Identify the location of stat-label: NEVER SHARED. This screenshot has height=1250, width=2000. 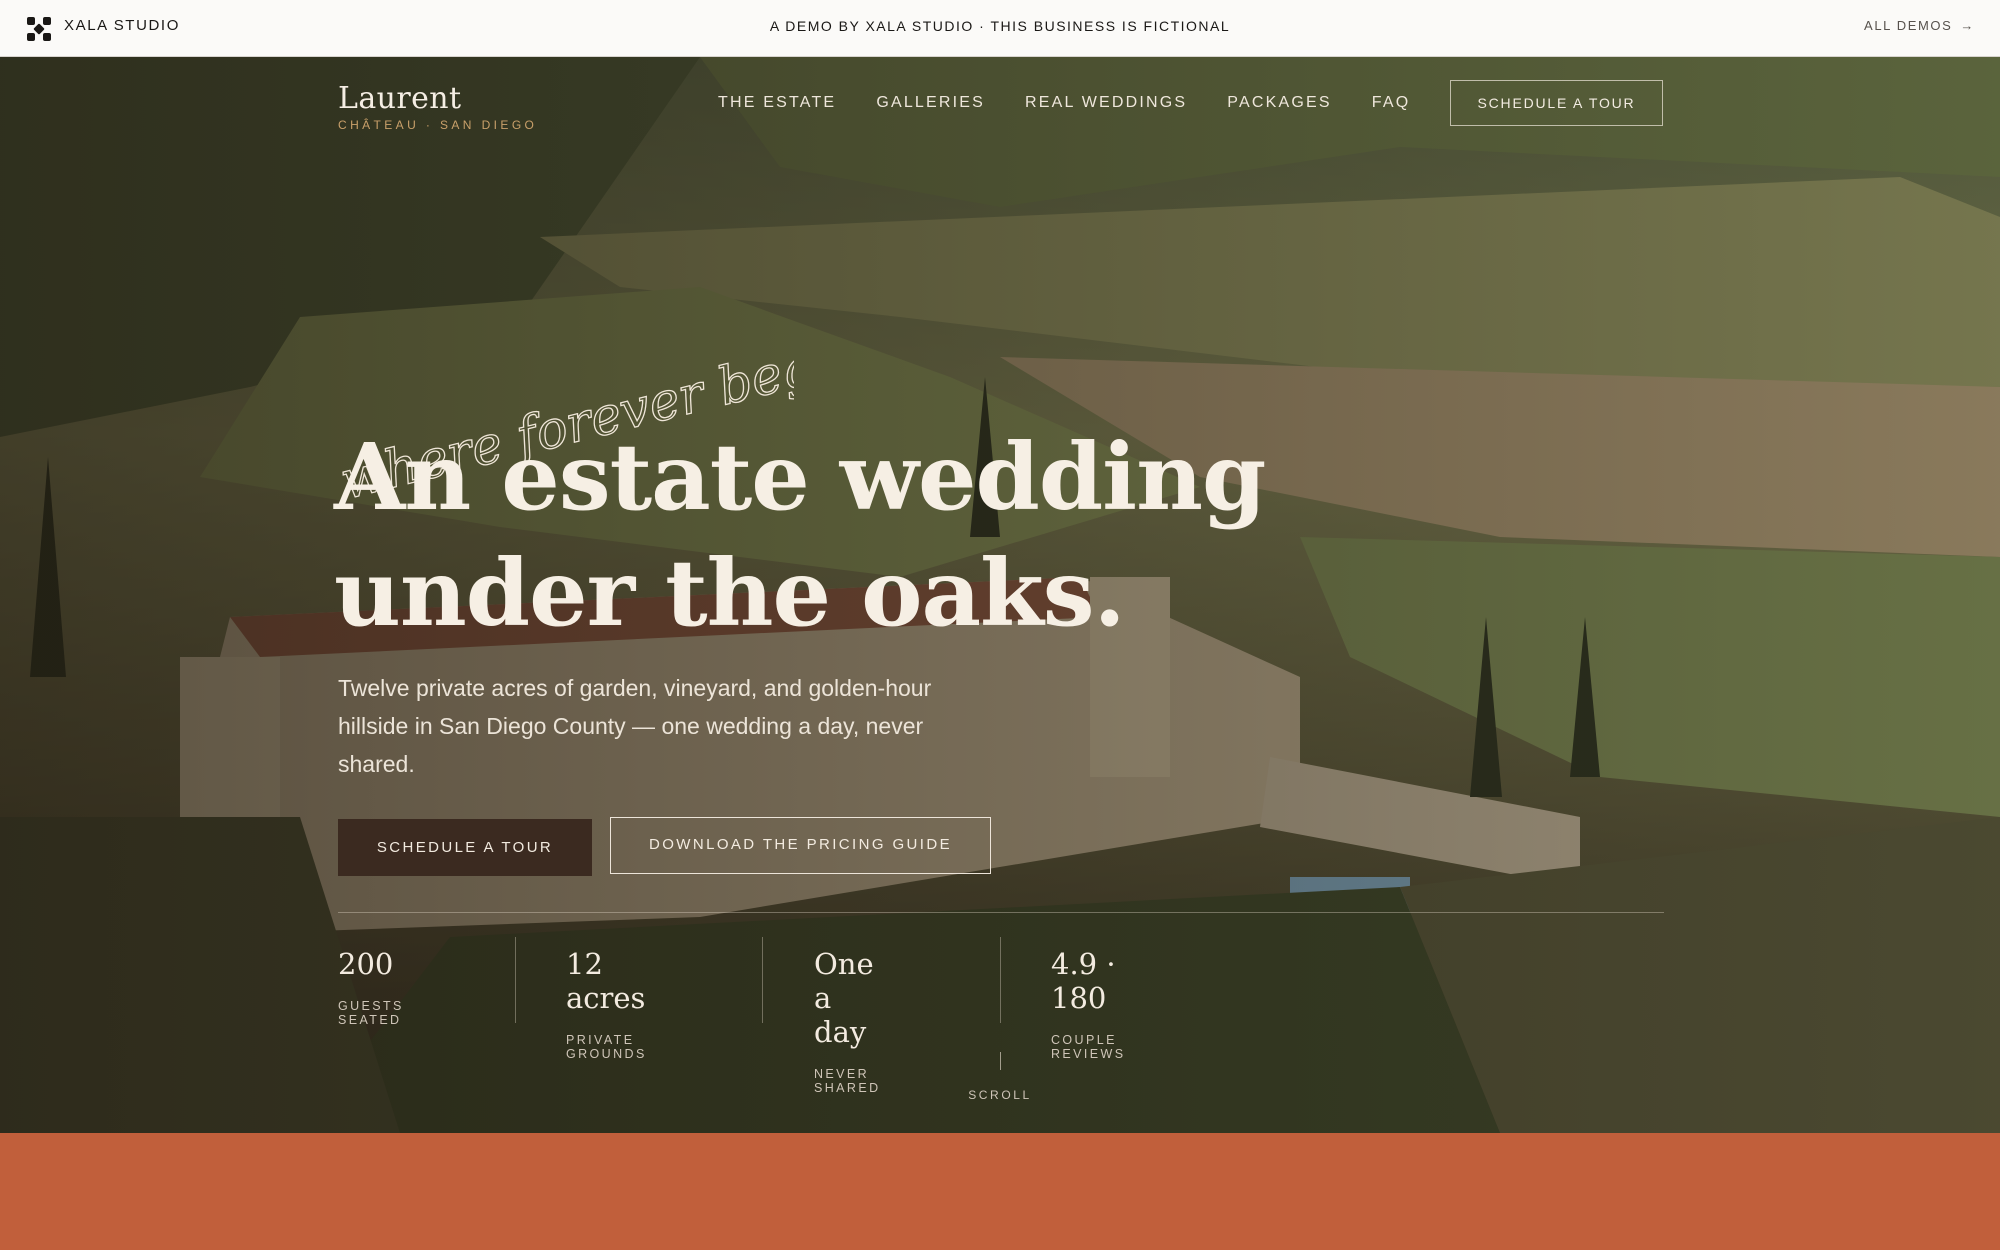
(847, 1081).